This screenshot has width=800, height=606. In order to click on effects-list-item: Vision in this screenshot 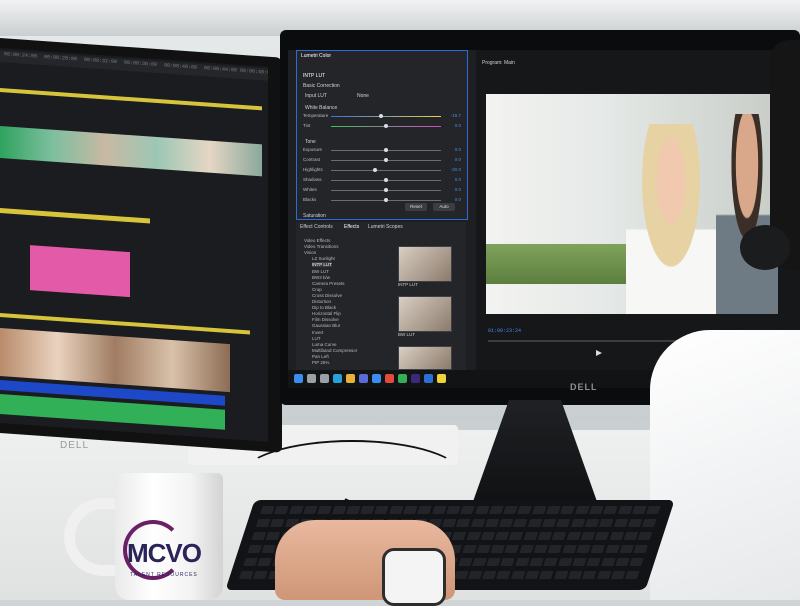, I will do `click(310, 252)`.